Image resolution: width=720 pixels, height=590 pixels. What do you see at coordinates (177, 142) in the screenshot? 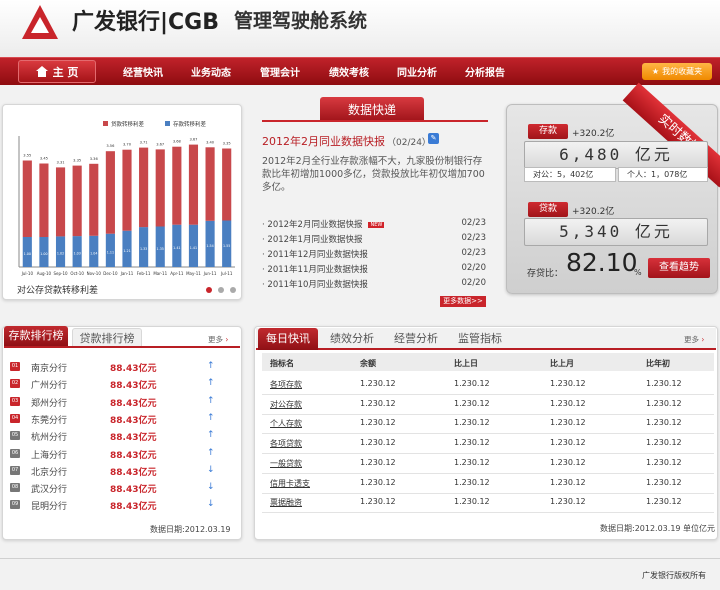
I see `total-data-label: 3.68` at bounding box center [177, 142].